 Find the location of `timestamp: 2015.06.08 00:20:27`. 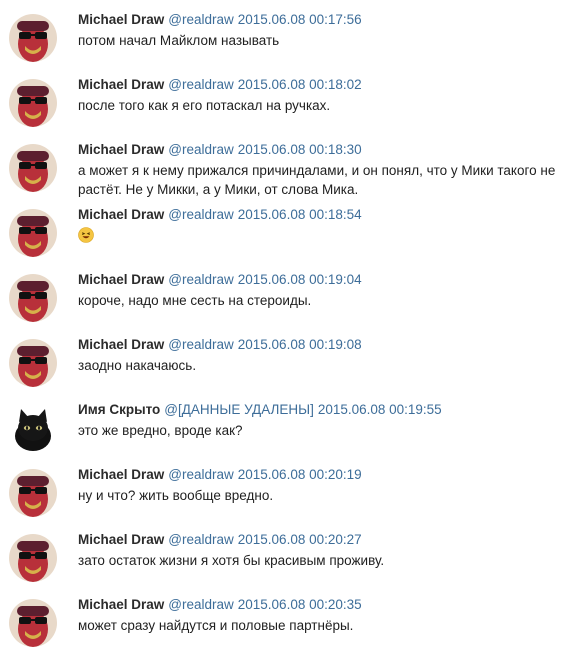

timestamp: 2015.06.08 00:20:27 is located at coordinates (300, 539).